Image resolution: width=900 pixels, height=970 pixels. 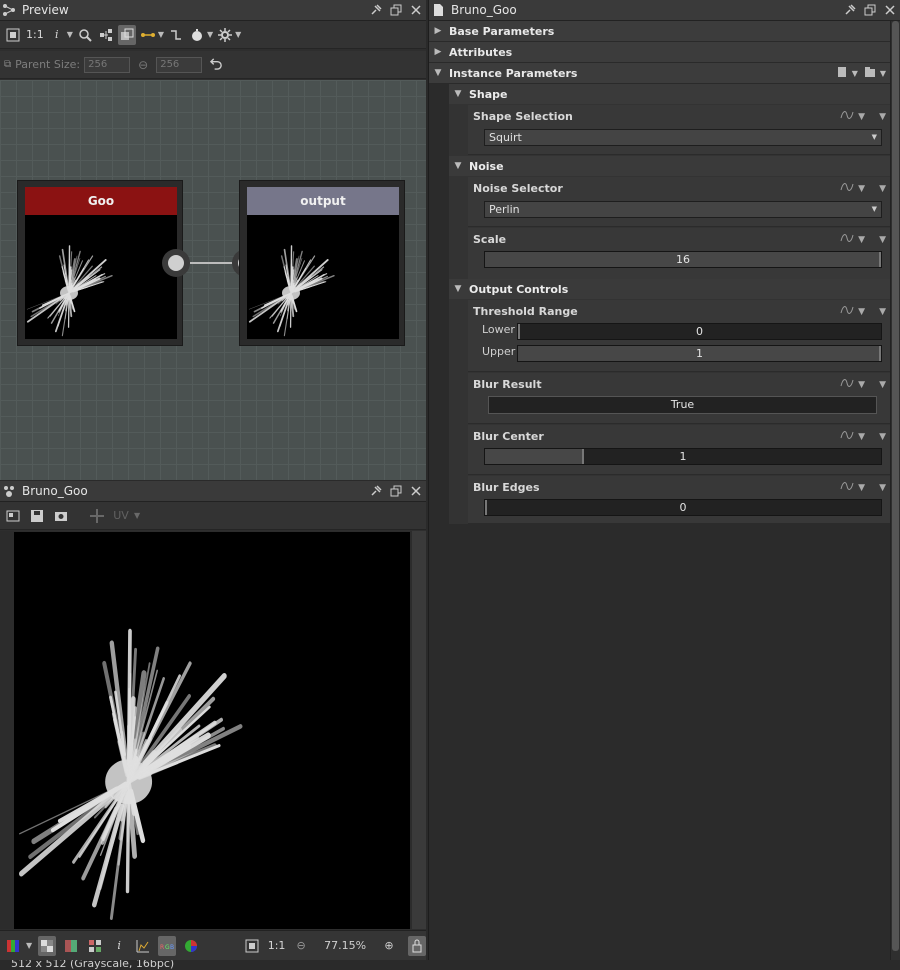 I want to click on presets-icon, so click(x=870, y=73).